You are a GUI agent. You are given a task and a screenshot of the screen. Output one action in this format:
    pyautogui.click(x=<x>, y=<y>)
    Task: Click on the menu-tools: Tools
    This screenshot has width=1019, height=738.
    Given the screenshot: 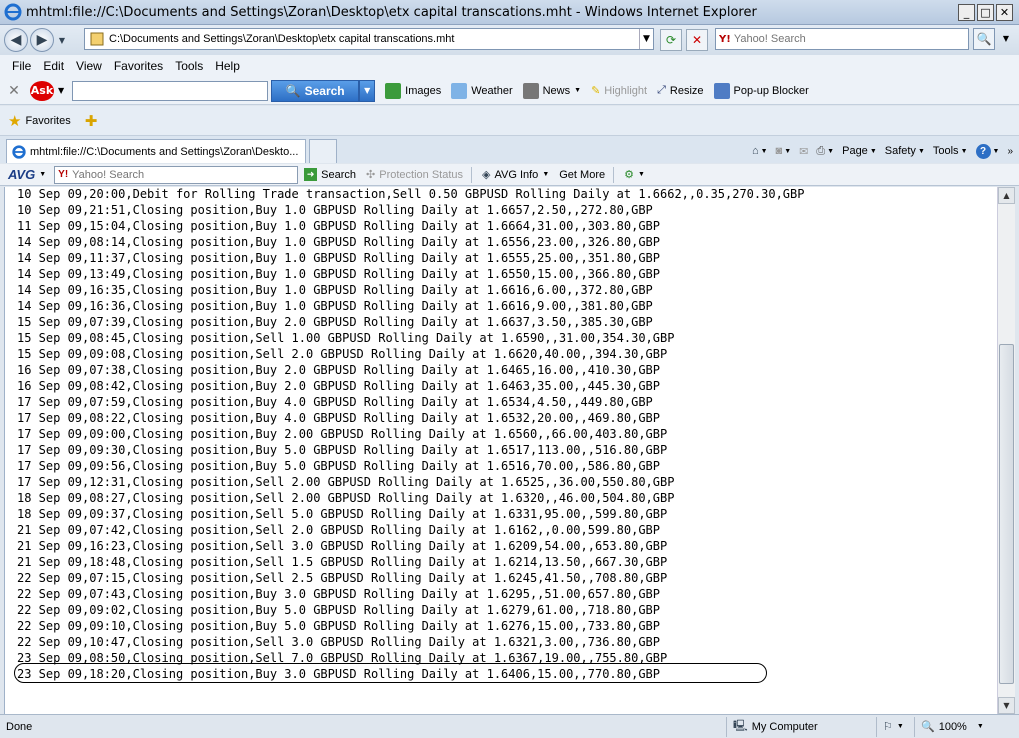 What is the action you would take?
    pyautogui.click(x=189, y=66)
    